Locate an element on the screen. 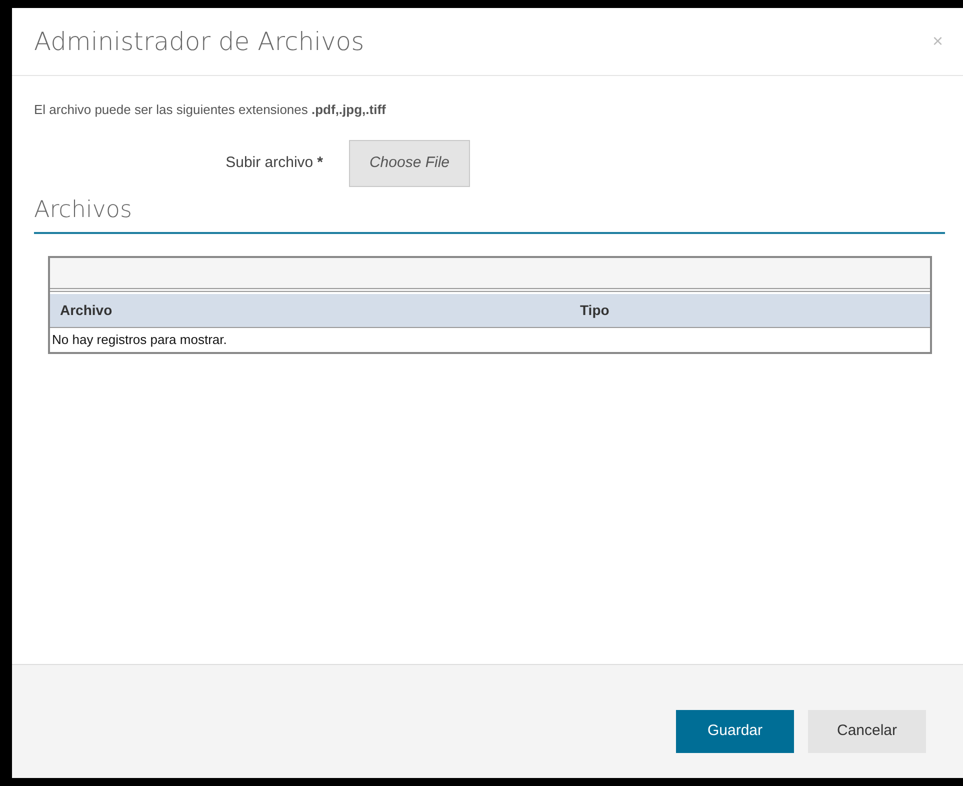 The height and width of the screenshot is (786, 963). section-title: Archivos is located at coordinates (489, 215).